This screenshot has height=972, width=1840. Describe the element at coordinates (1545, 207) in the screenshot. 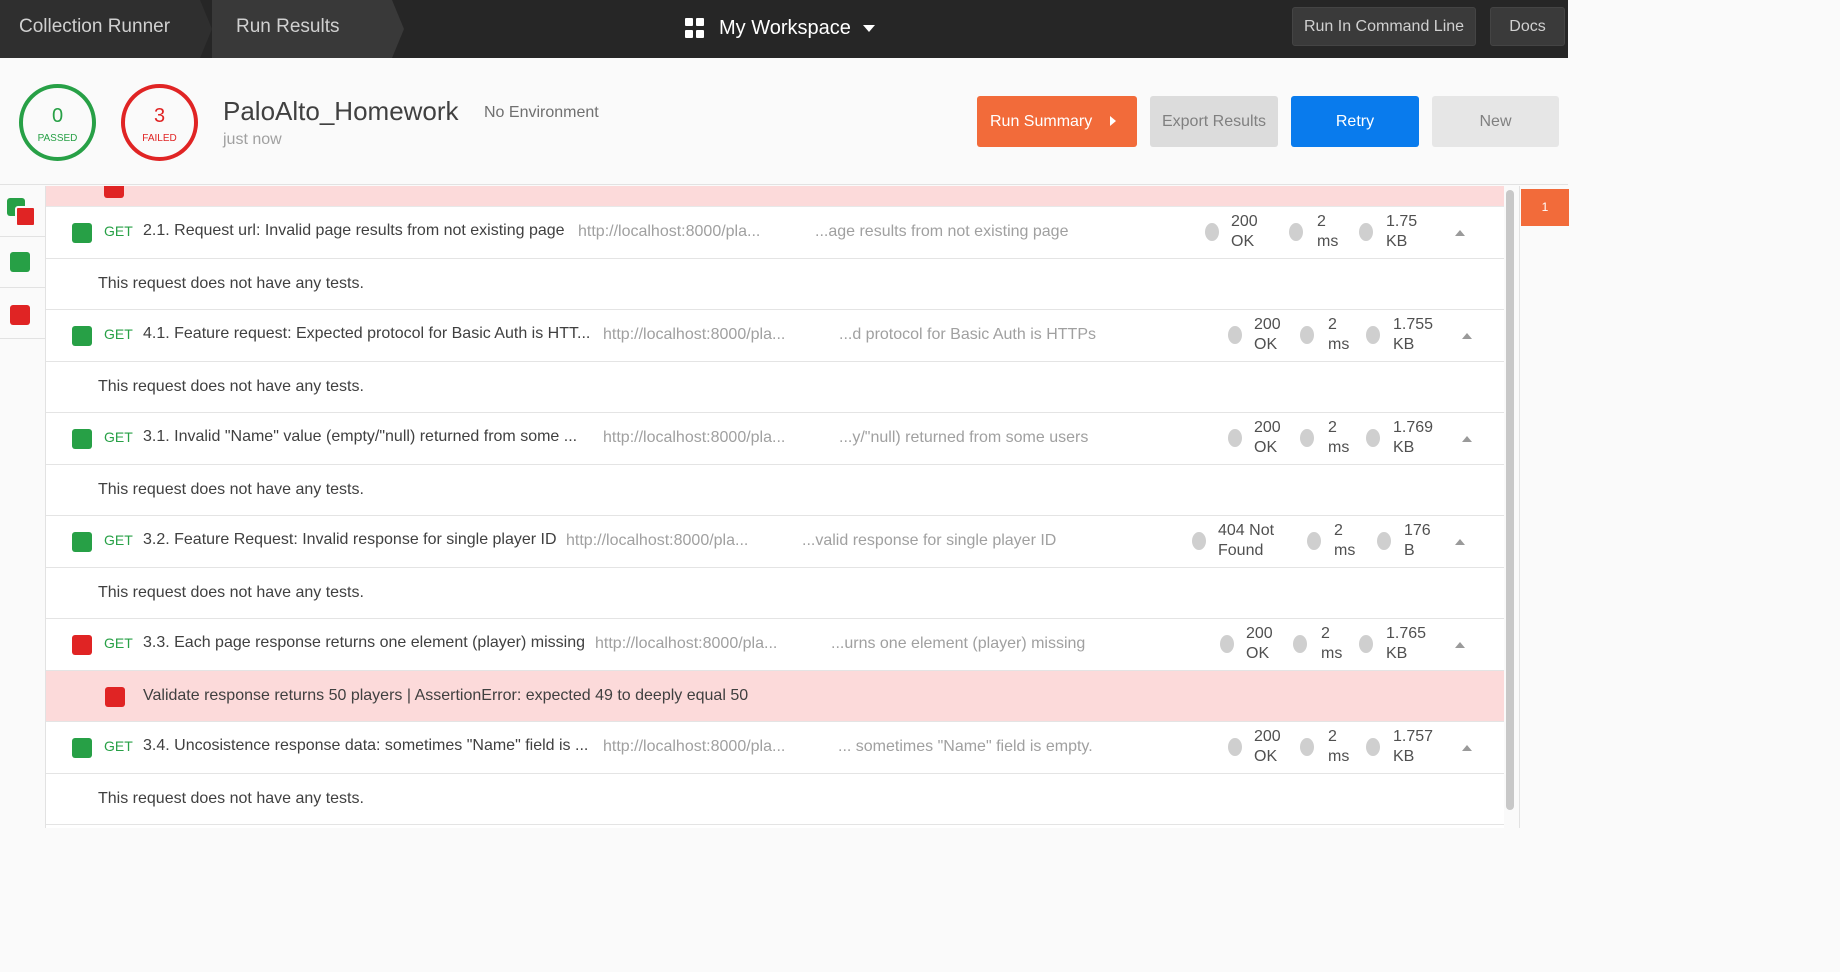

I see `failure-marker: 1` at that location.